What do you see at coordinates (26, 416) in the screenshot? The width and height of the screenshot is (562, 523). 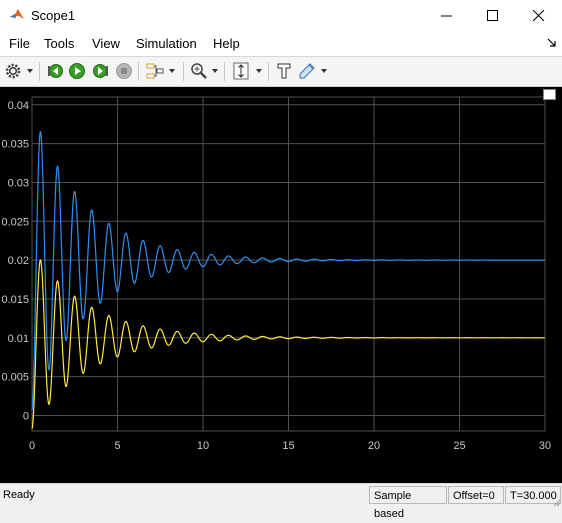 I see `y-tick-label: 0` at bounding box center [26, 416].